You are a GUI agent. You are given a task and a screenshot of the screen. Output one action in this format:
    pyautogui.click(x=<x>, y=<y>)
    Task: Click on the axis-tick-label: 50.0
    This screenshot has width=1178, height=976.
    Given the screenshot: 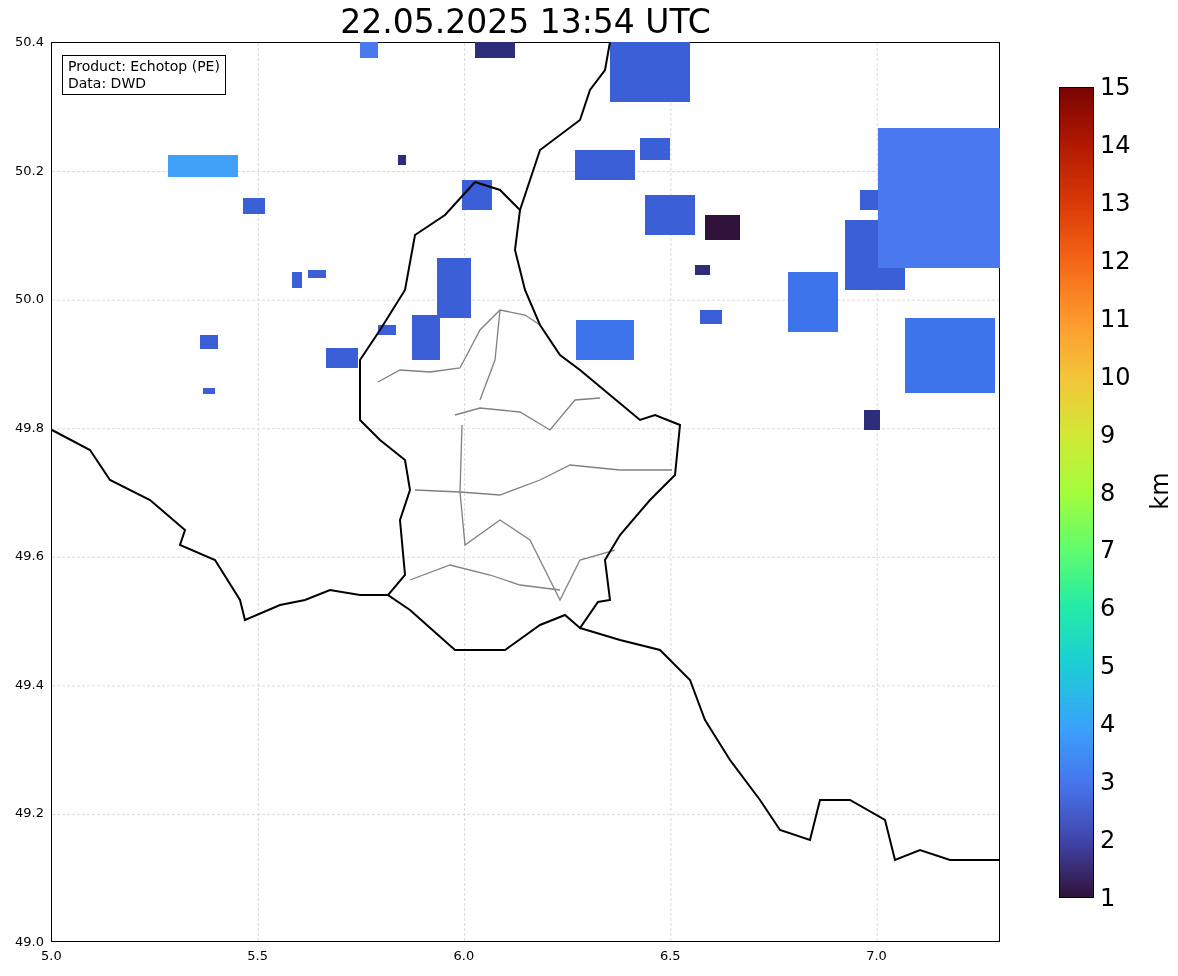 What is the action you would take?
    pyautogui.click(x=29, y=299)
    